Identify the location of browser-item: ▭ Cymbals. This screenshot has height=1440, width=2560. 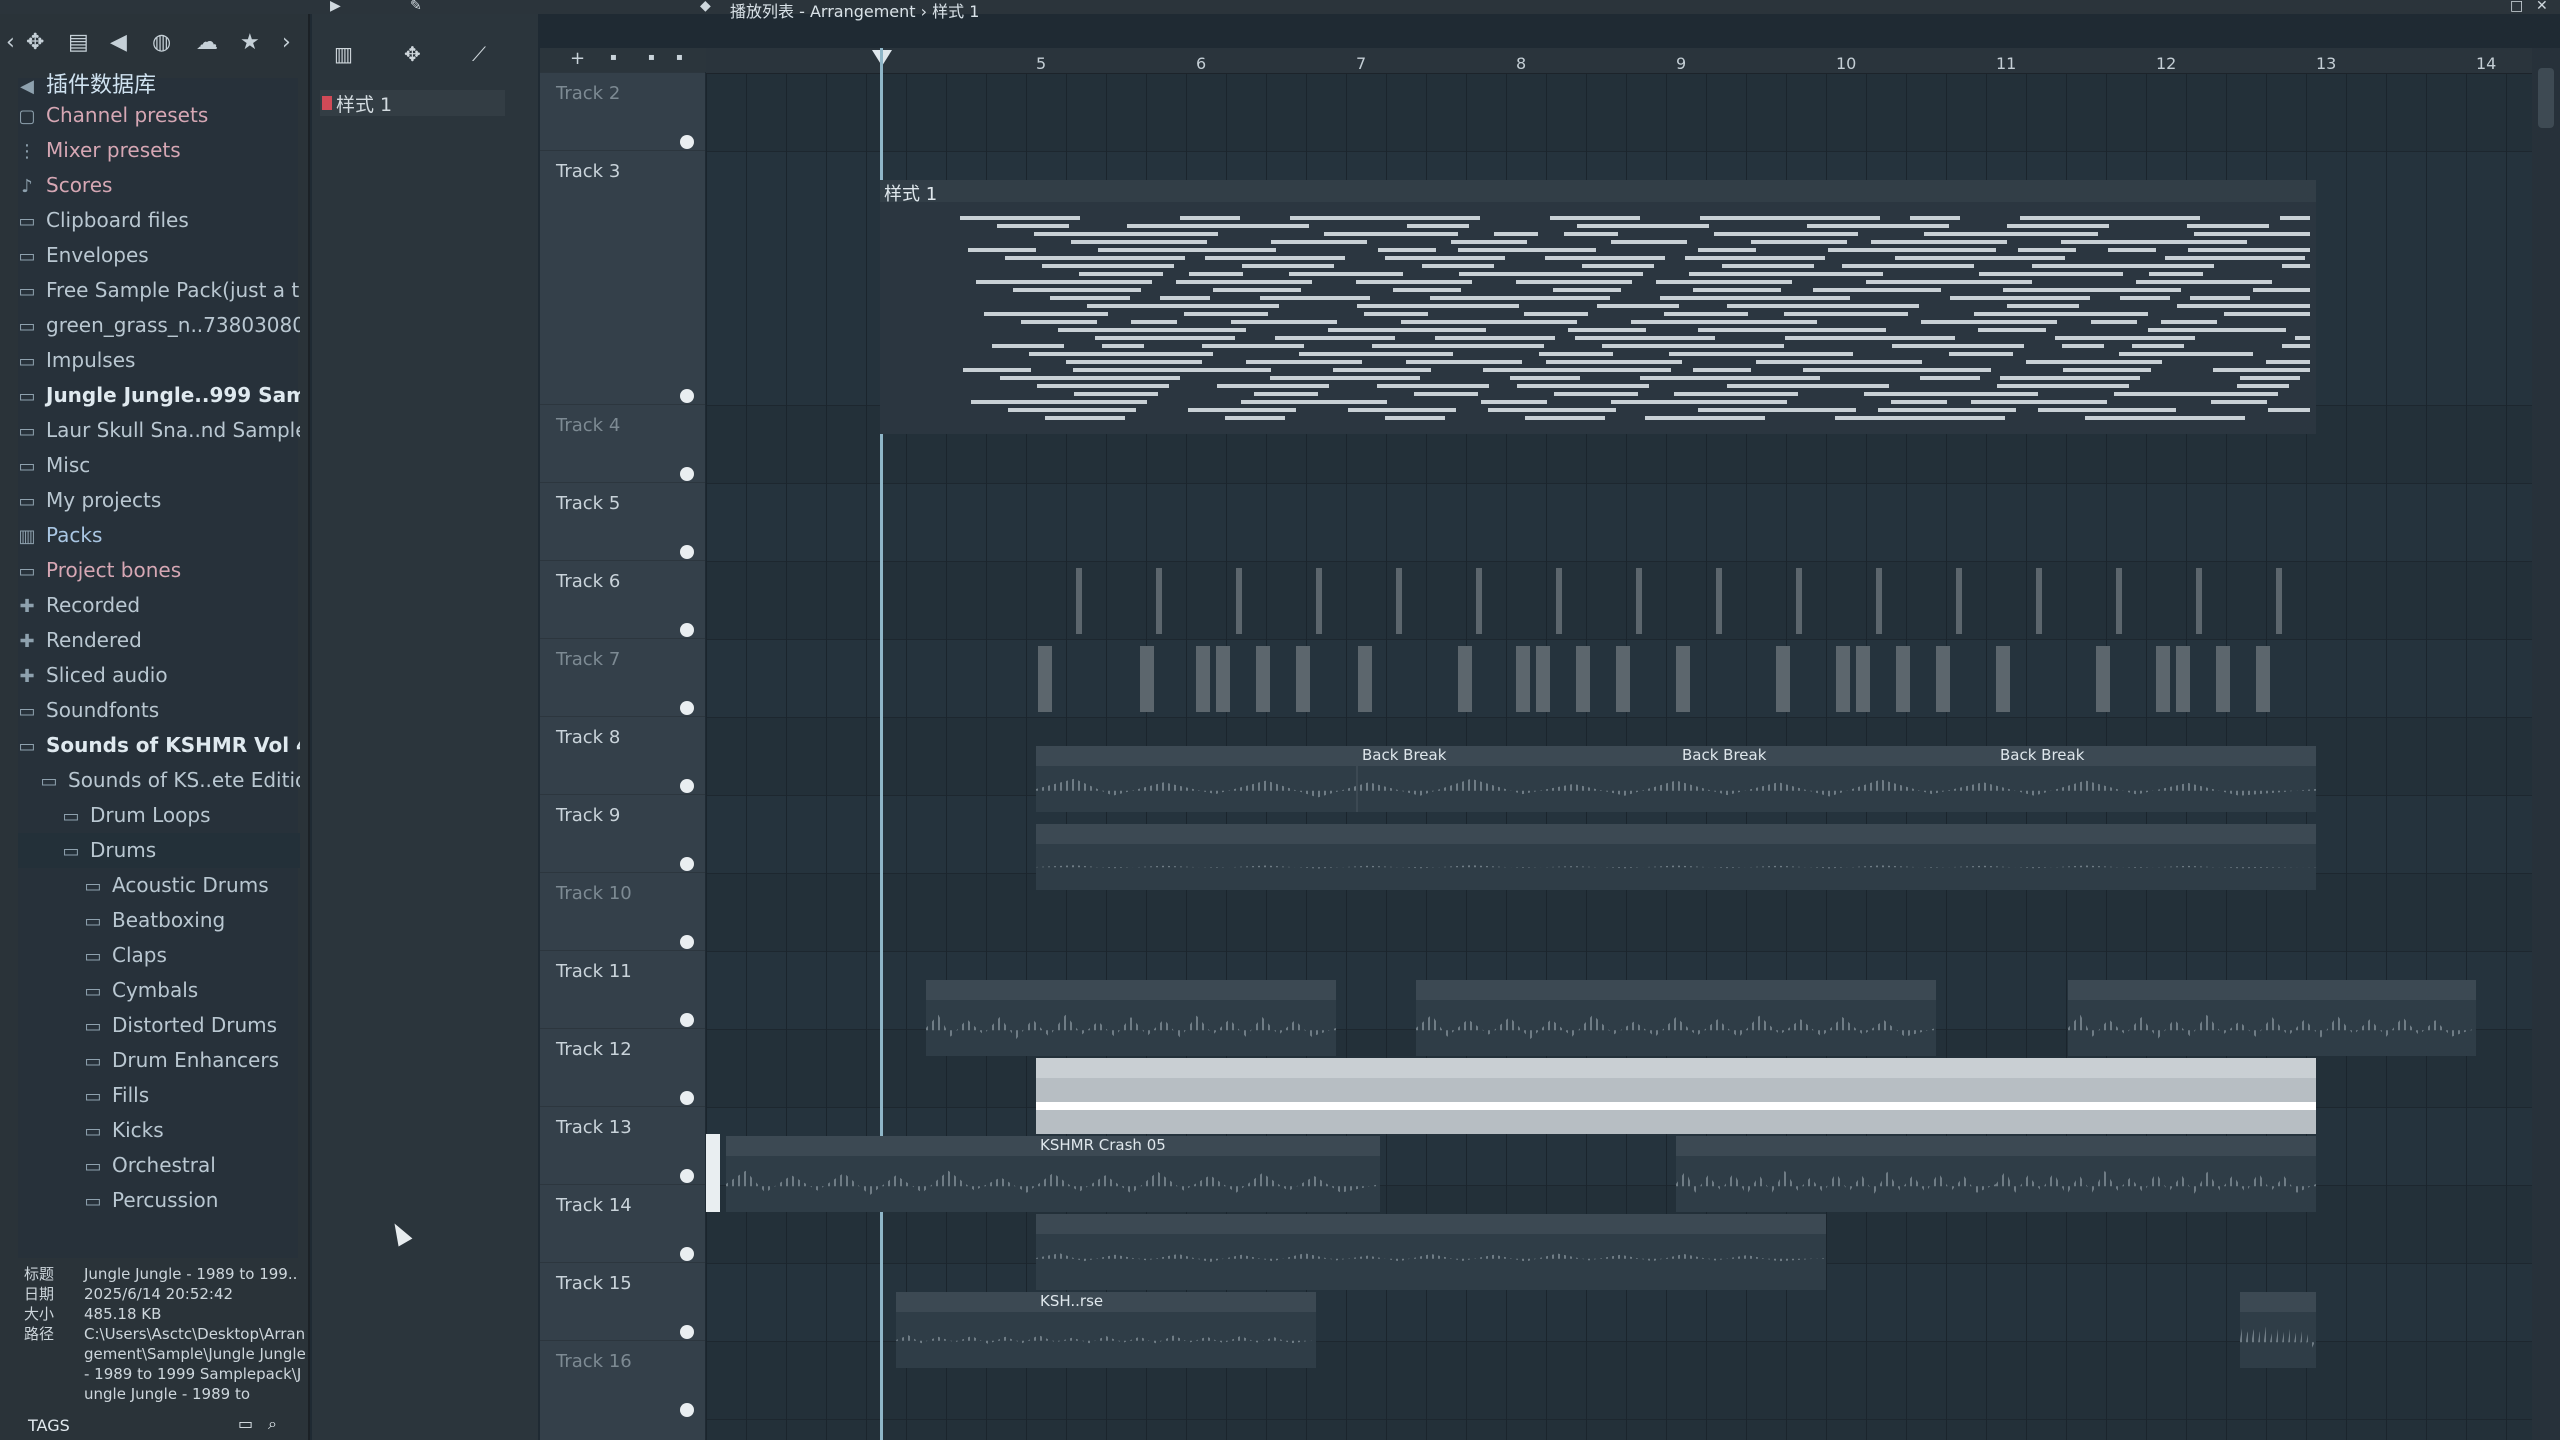
(159, 990).